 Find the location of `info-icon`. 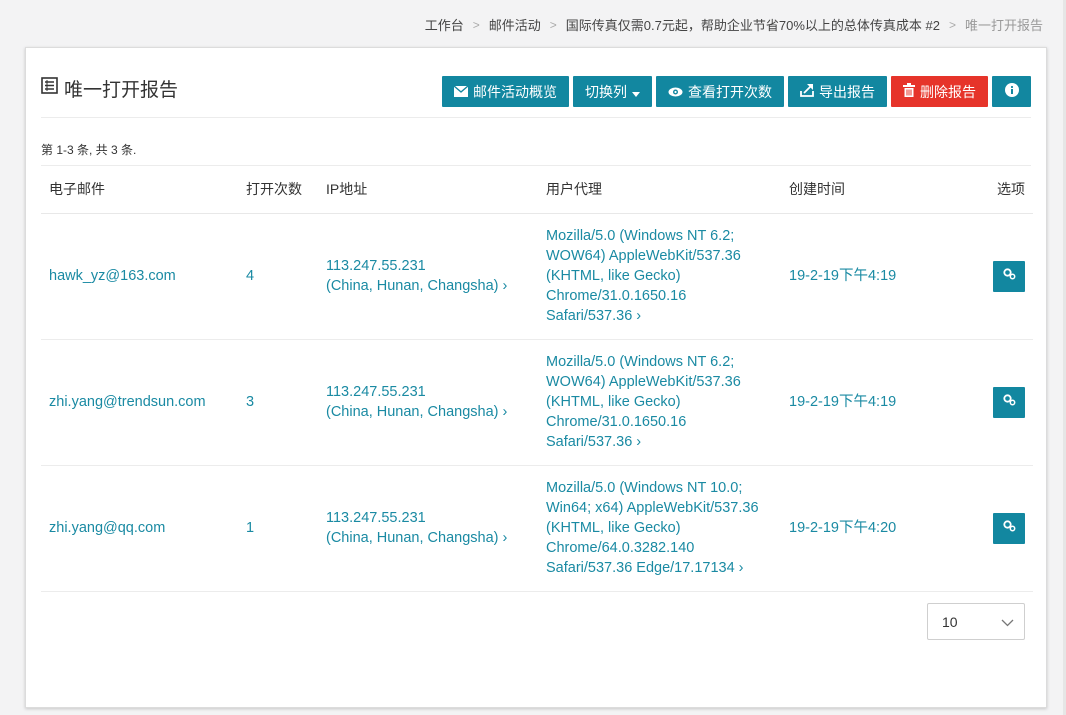

info-icon is located at coordinates (1011, 91).